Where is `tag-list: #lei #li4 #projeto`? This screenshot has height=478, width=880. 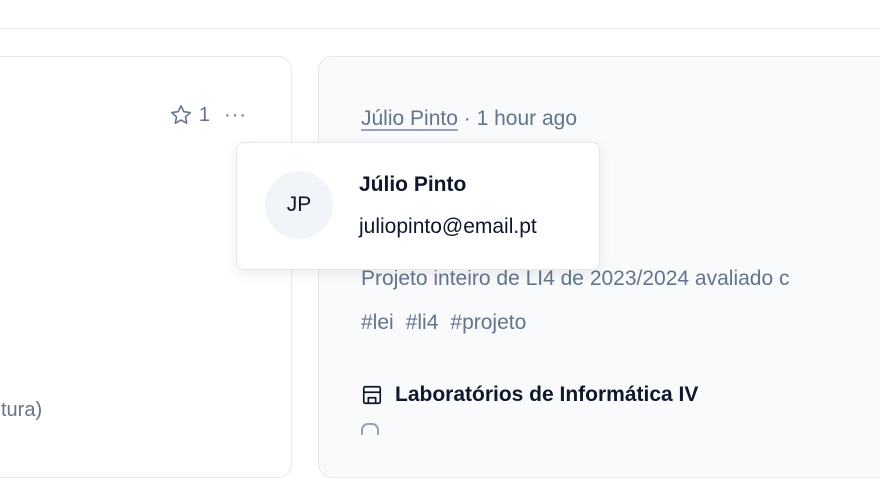 tag-list: #lei #li4 #projeto is located at coordinates (443, 323).